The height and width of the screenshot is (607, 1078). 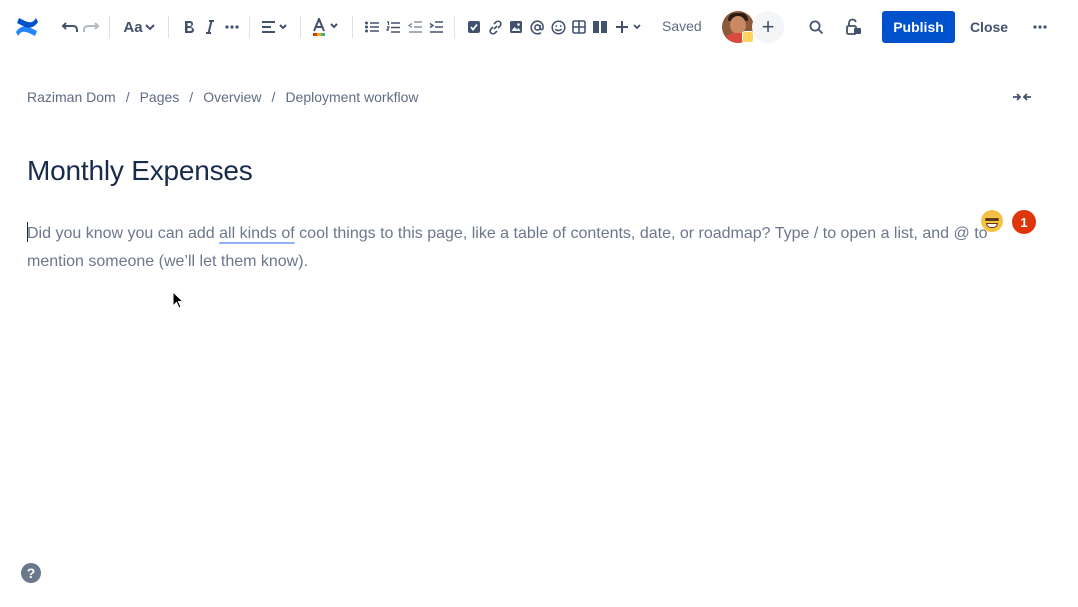 I want to click on link-icon, so click(x=495, y=27).